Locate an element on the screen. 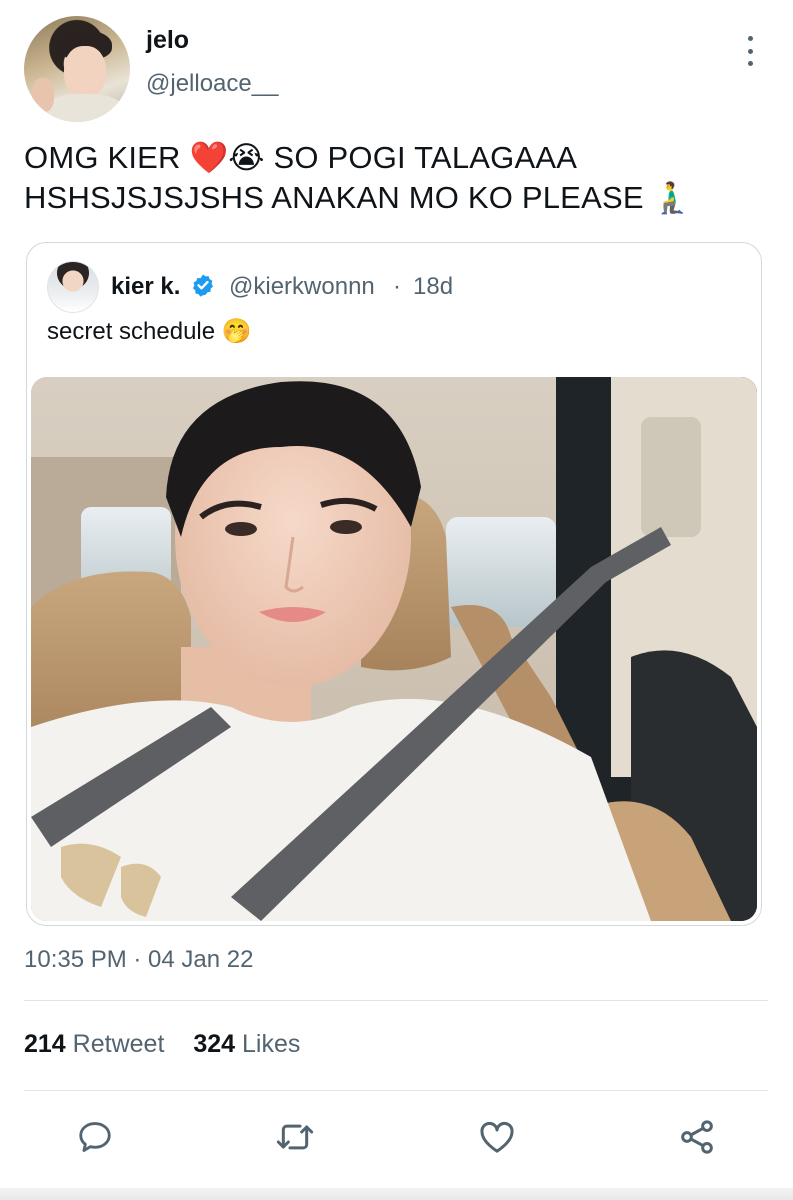 The height and width of the screenshot is (1200, 793). retweet-button is located at coordinates (295, 1137).